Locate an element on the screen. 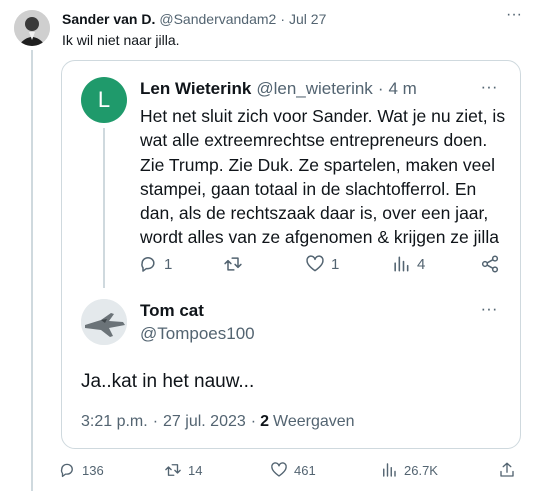  retweet-count: 14 is located at coordinates (195, 470).